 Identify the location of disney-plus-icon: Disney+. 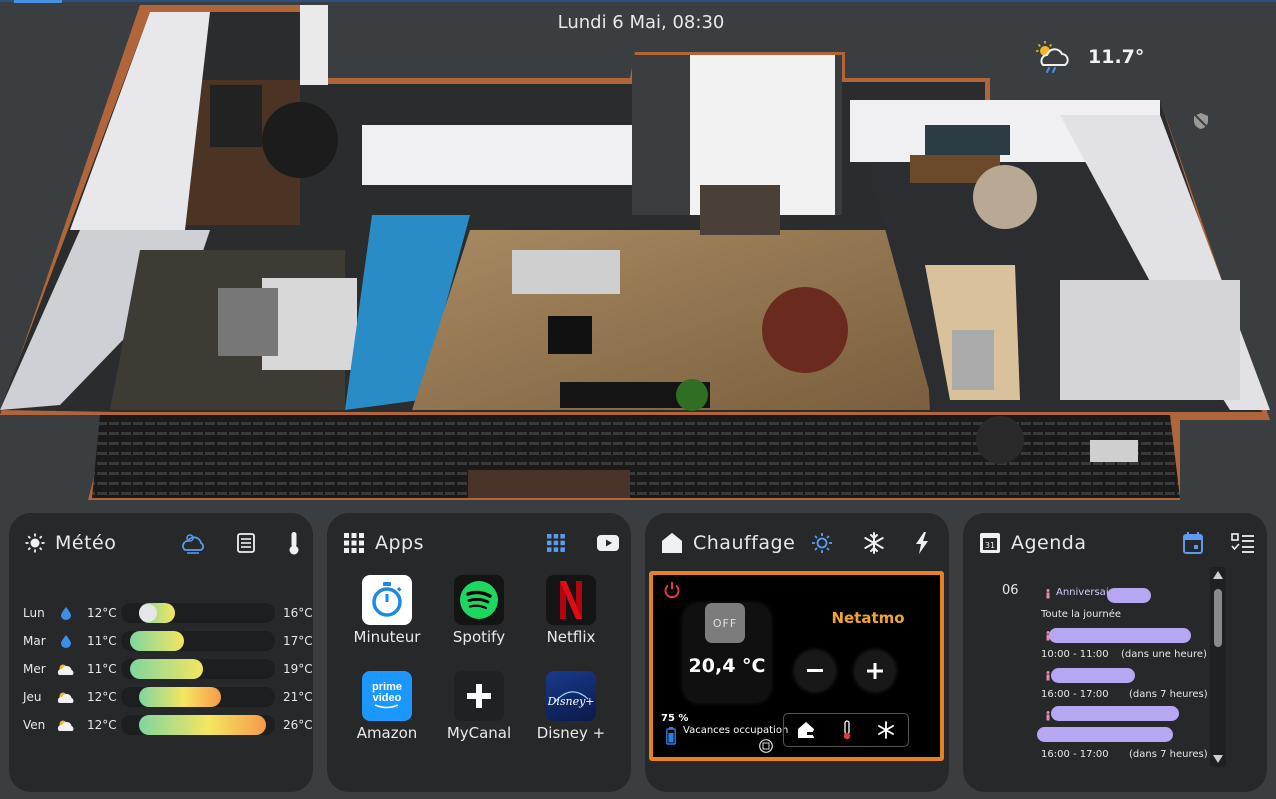
(571, 696).